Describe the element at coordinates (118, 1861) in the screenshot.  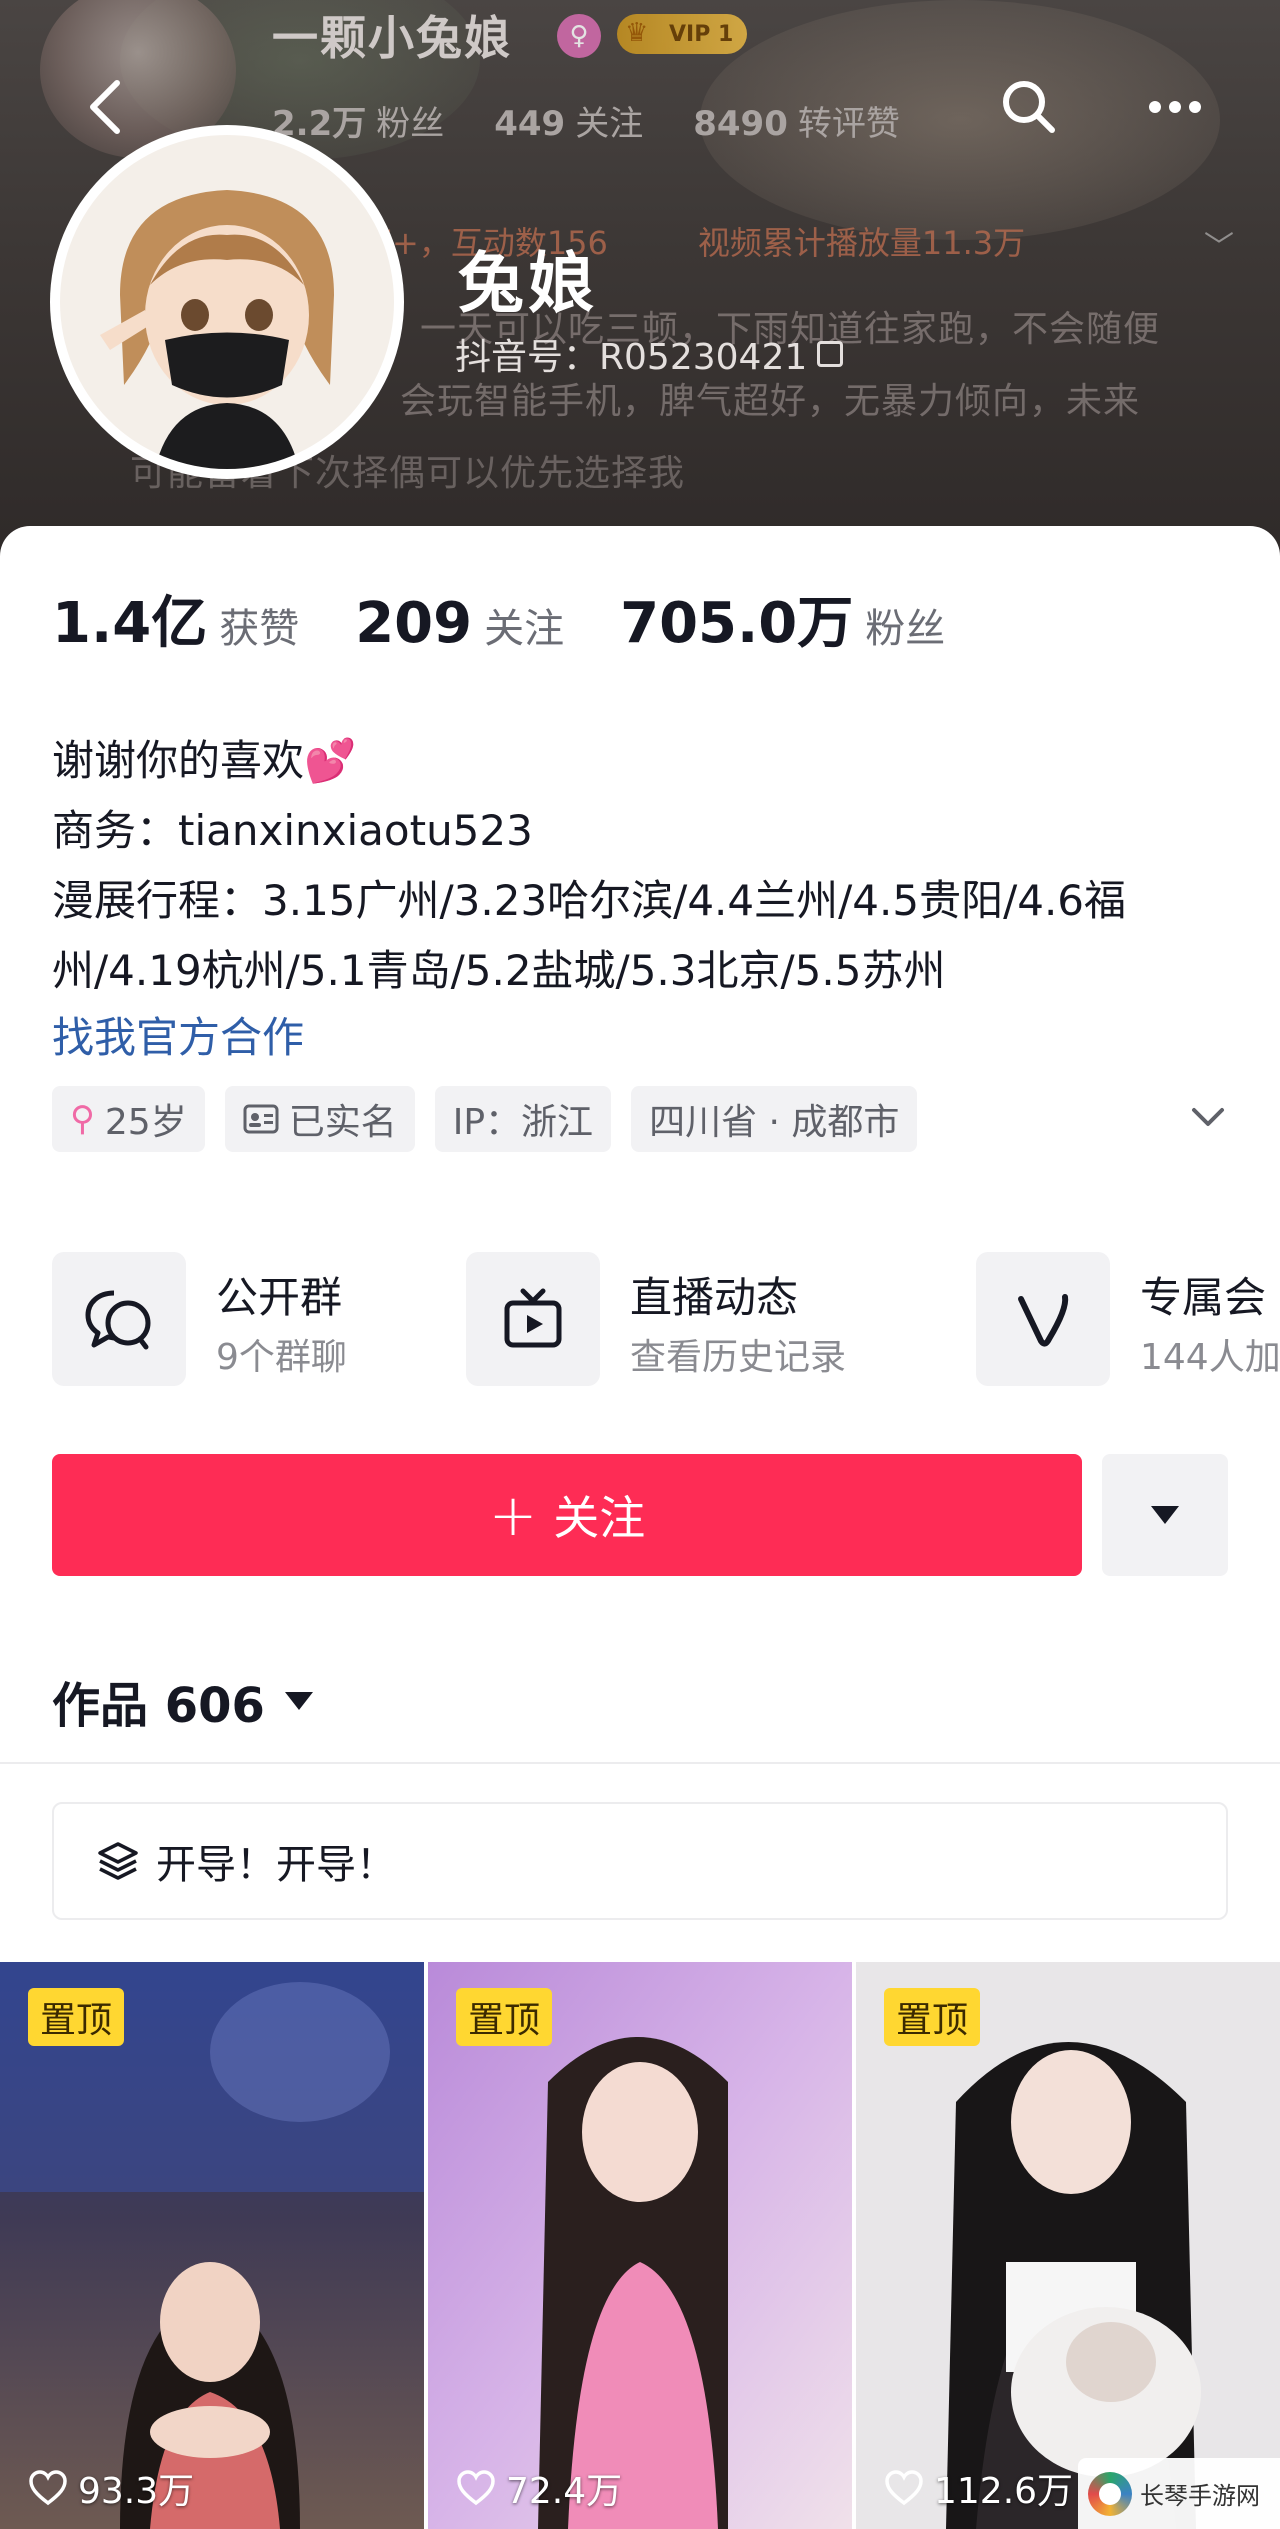
I see `layers-icon` at that location.